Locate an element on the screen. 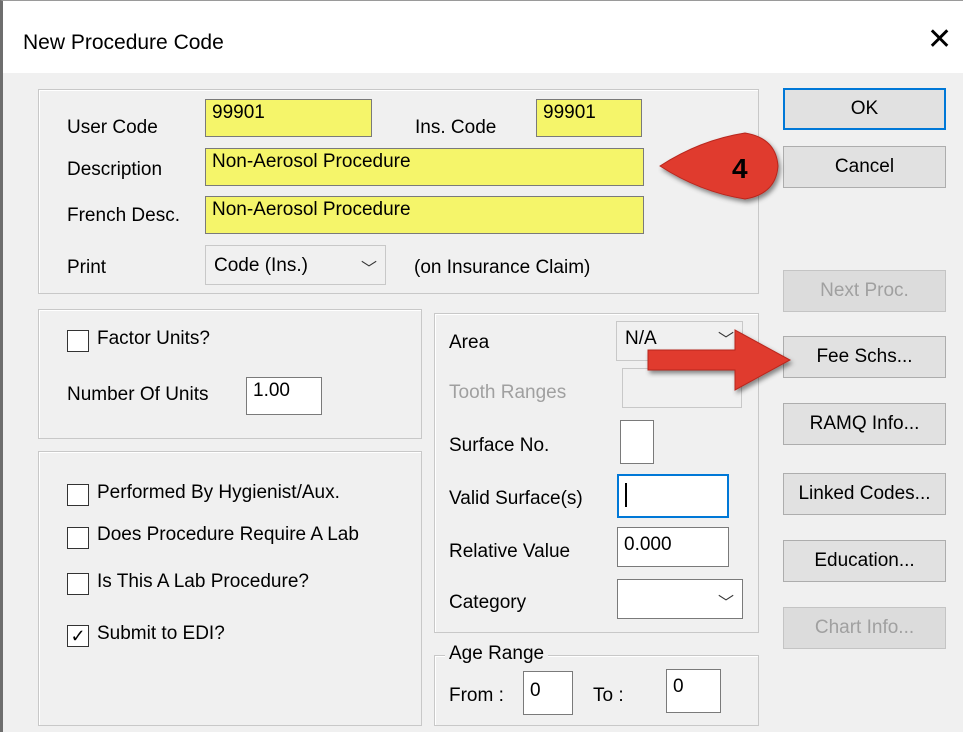 This screenshot has width=963, height=732. age-to-label: To : is located at coordinates (608, 695).